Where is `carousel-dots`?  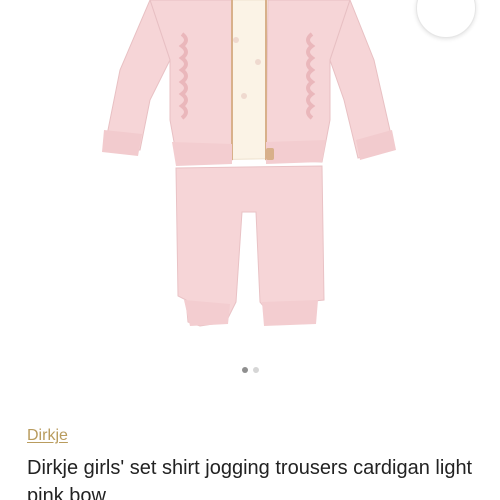 carousel-dots is located at coordinates (250, 370).